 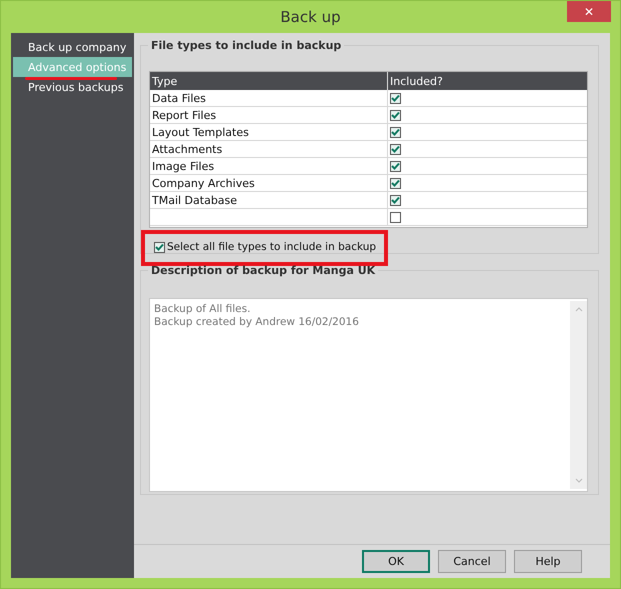 I want to click on table-cell: Layout Templates, so click(x=200, y=132).